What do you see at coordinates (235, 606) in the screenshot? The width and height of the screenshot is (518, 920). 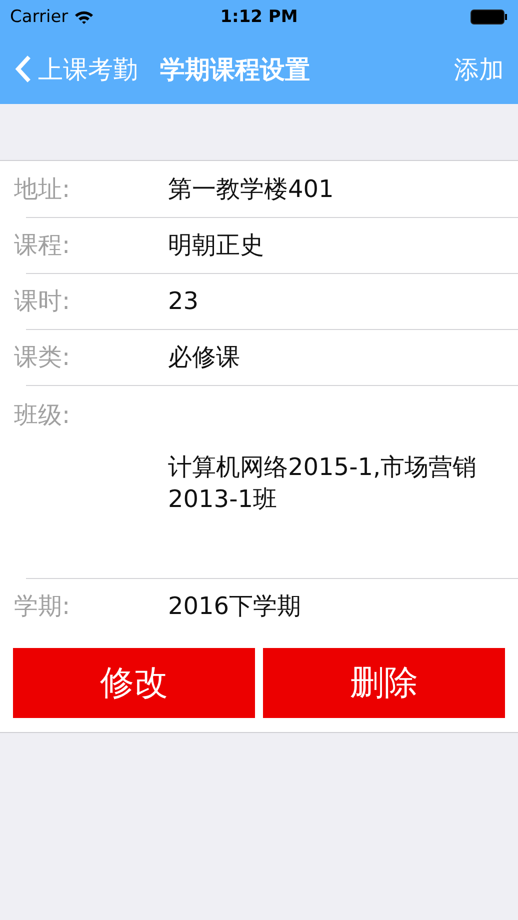 I see `field-value: 2016下学期` at bounding box center [235, 606].